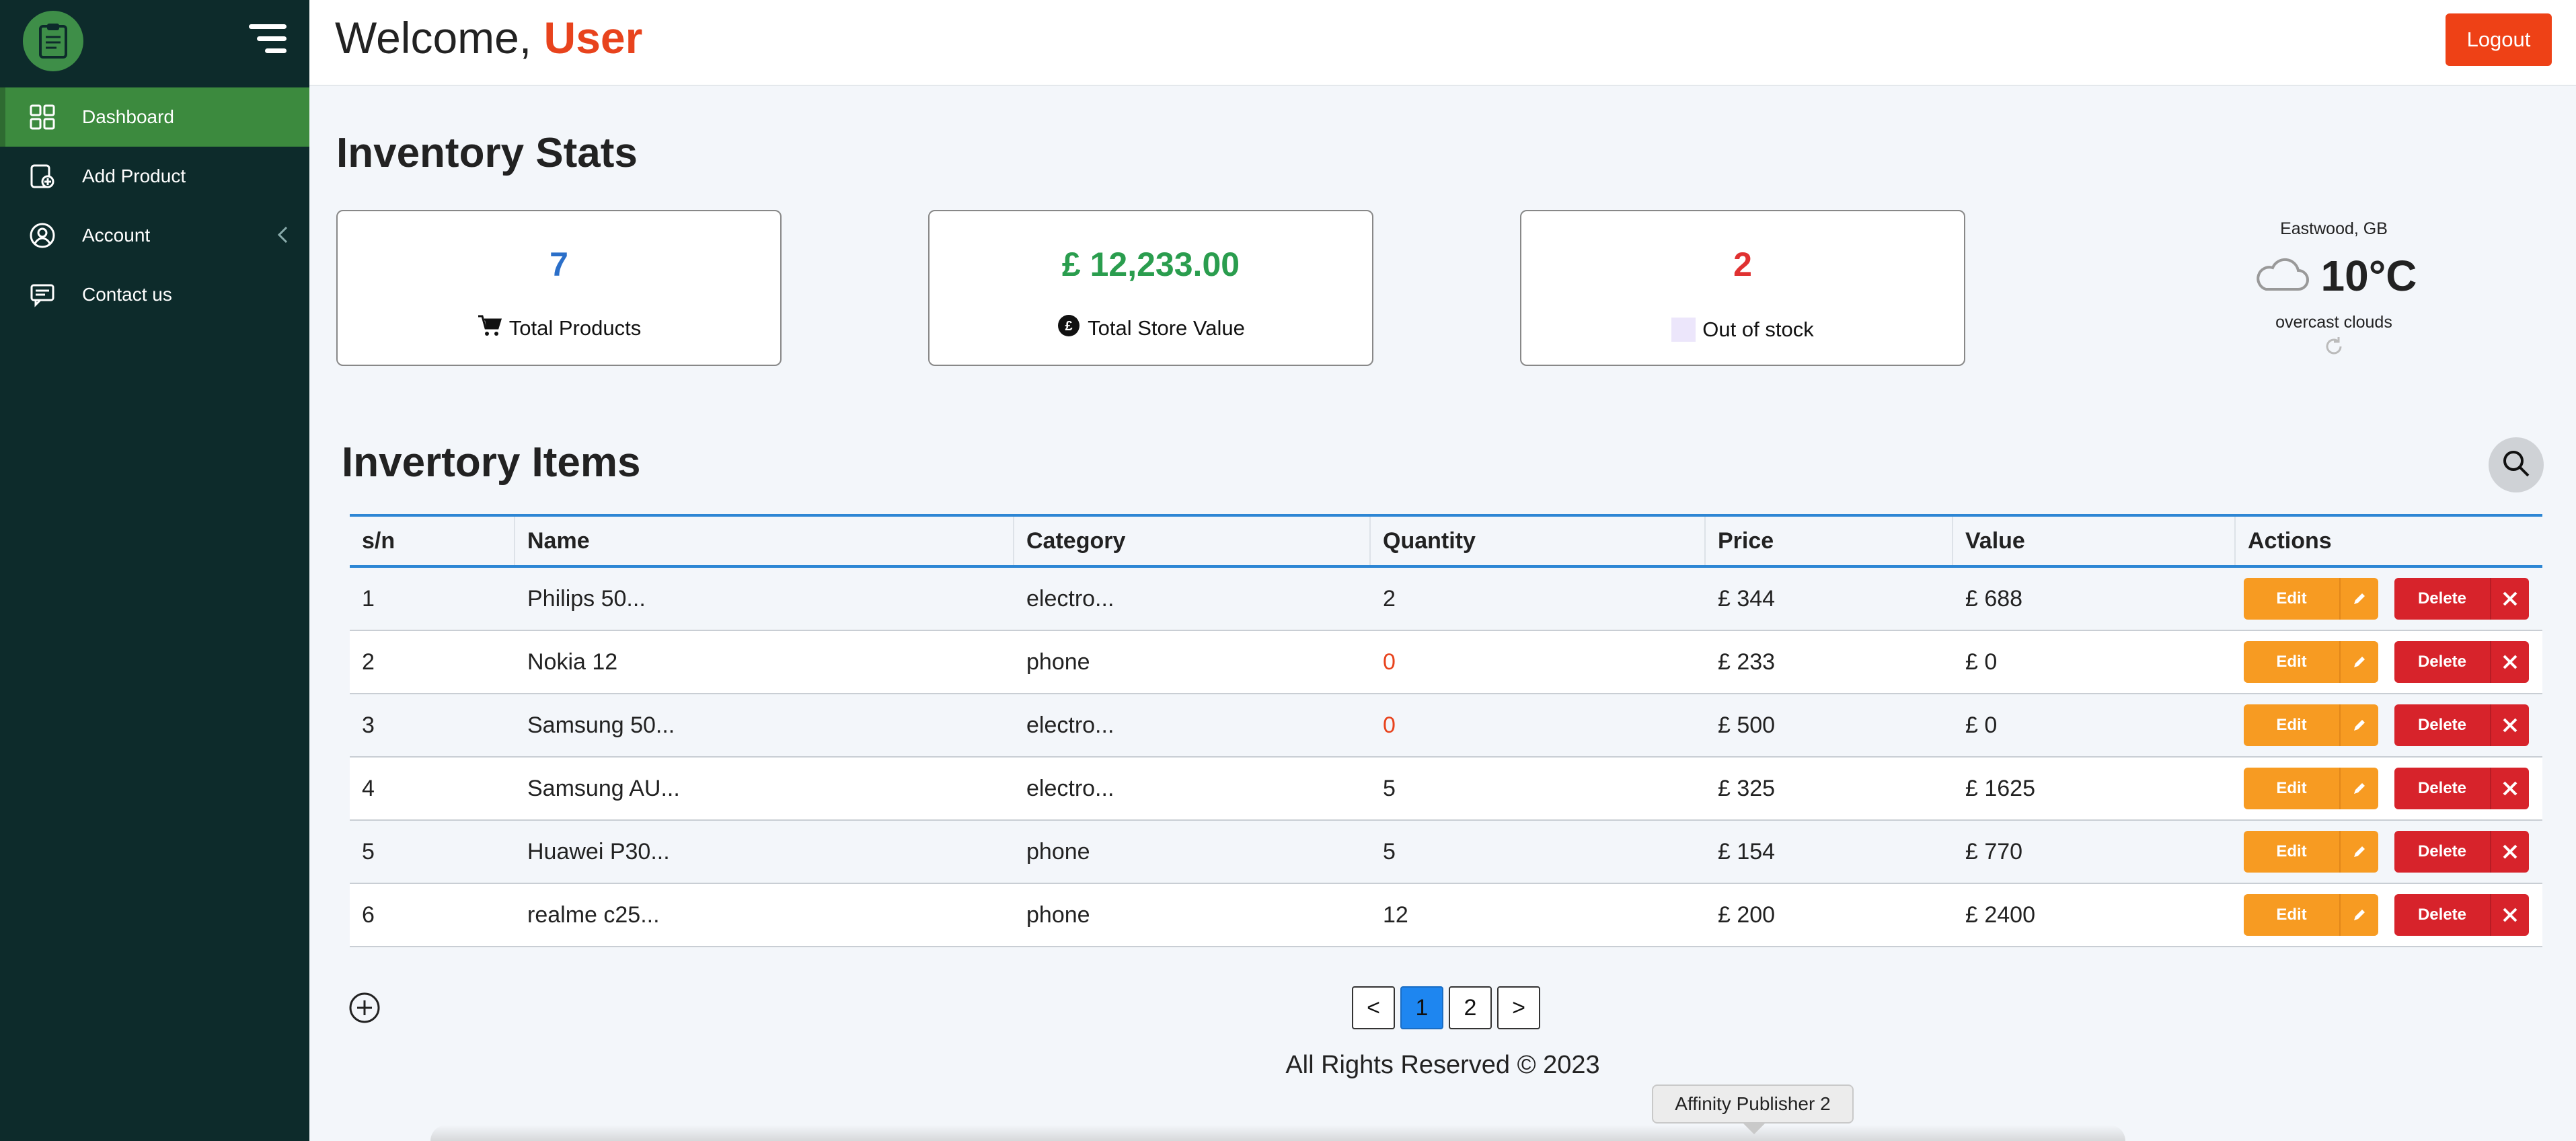 This screenshot has height=1141, width=2576. I want to click on column-header: Price, so click(1829, 541).